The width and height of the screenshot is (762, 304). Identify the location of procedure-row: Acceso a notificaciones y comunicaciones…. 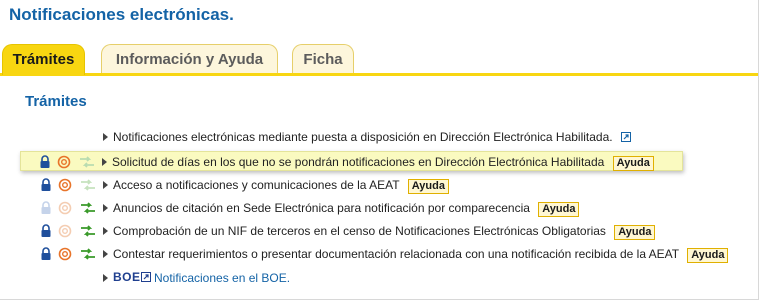
(352, 185).